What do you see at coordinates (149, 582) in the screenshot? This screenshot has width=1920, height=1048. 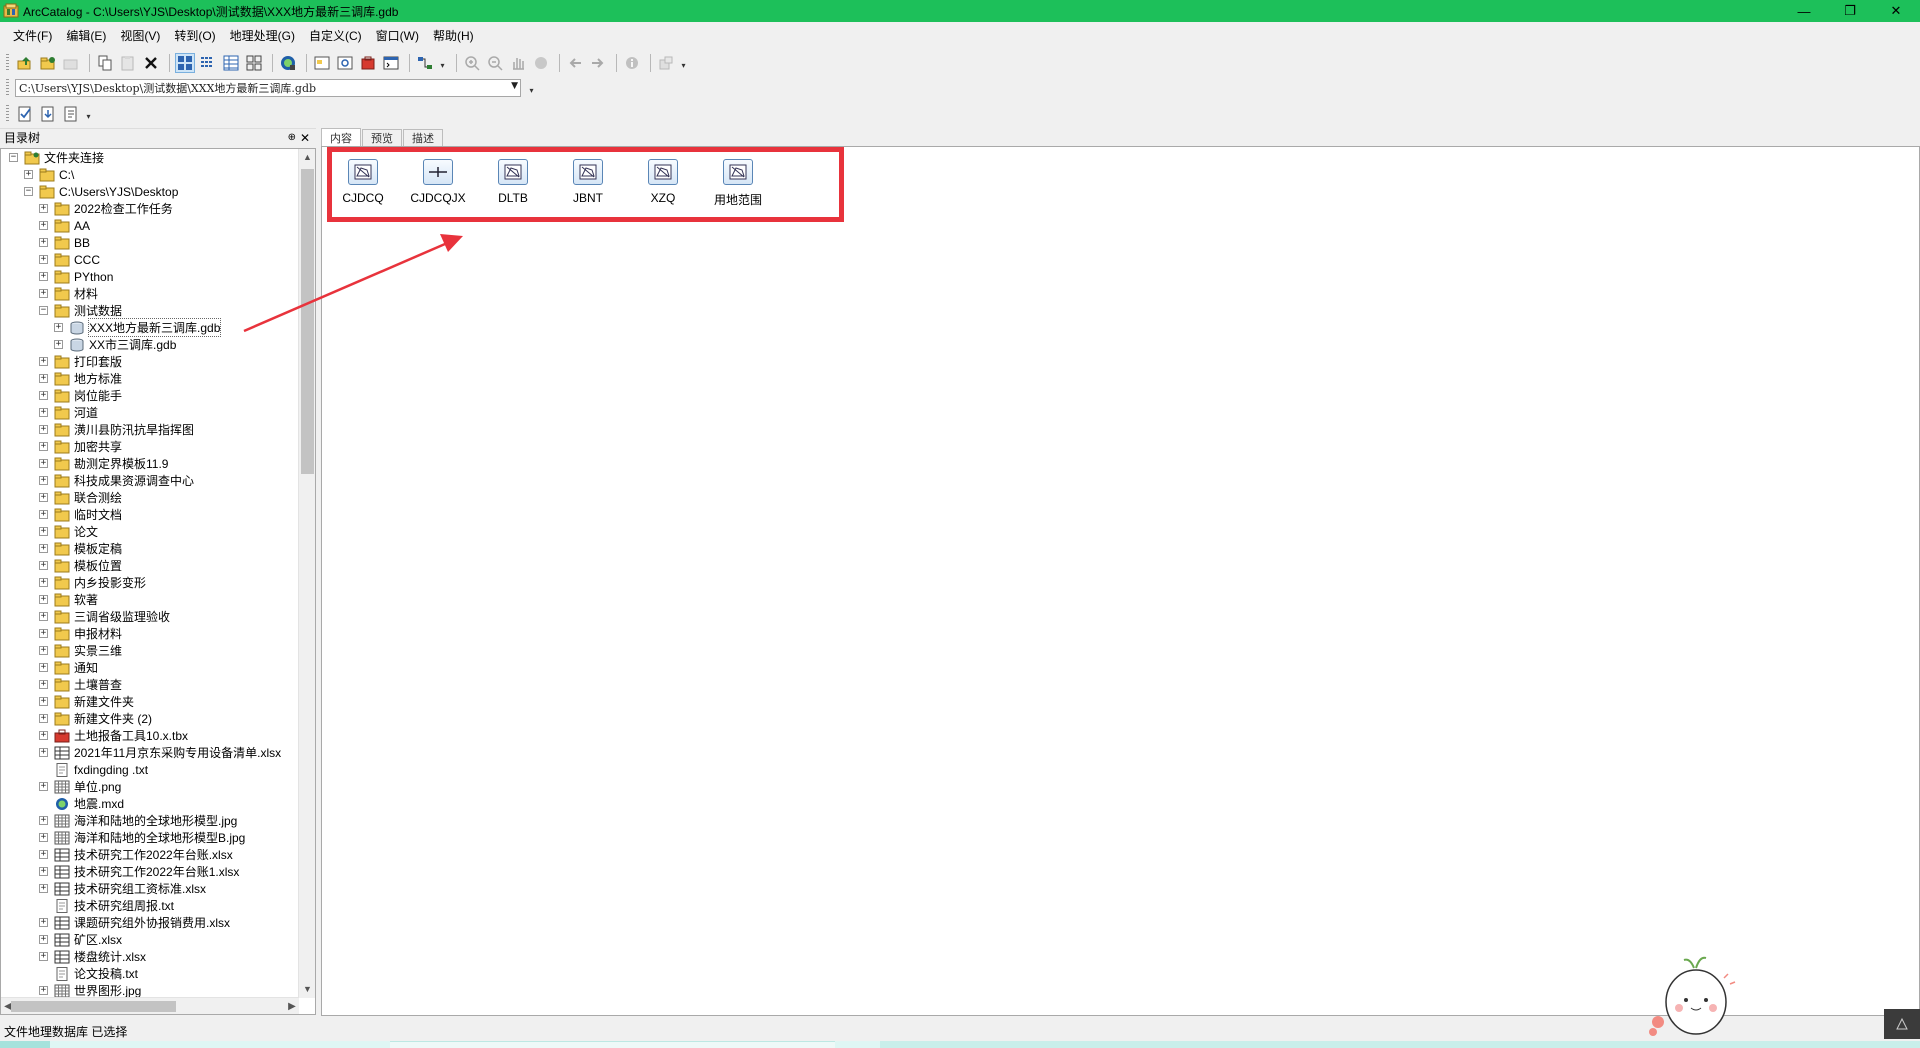 I see `tree-item: + 内乡投影变形` at bounding box center [149, 582].